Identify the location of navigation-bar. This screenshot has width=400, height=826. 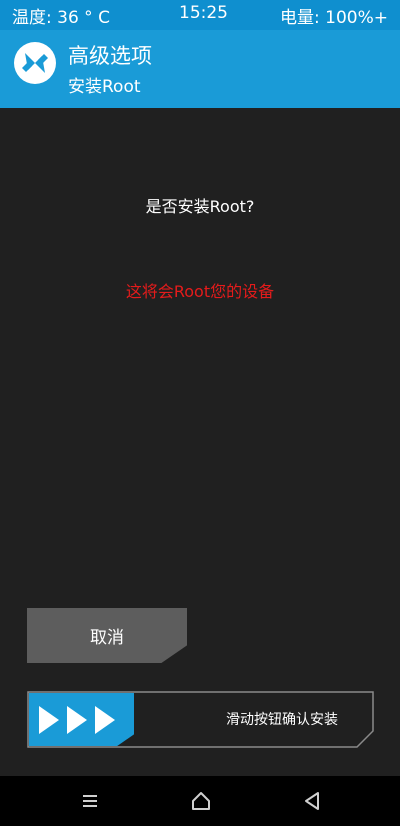
(200, 801).